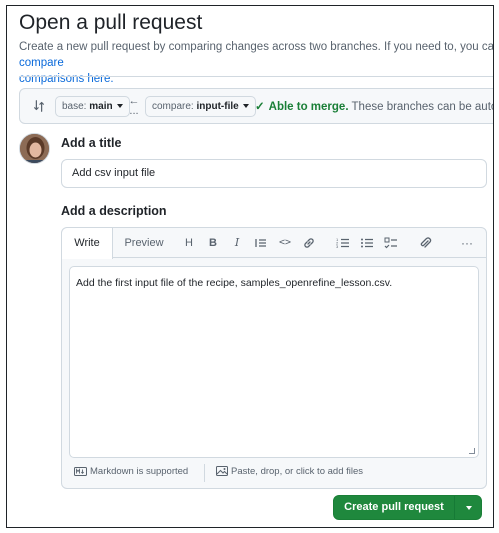 The width and height of the screenshot is (499, 533). I want to click on link-icon, so click(309, 243).